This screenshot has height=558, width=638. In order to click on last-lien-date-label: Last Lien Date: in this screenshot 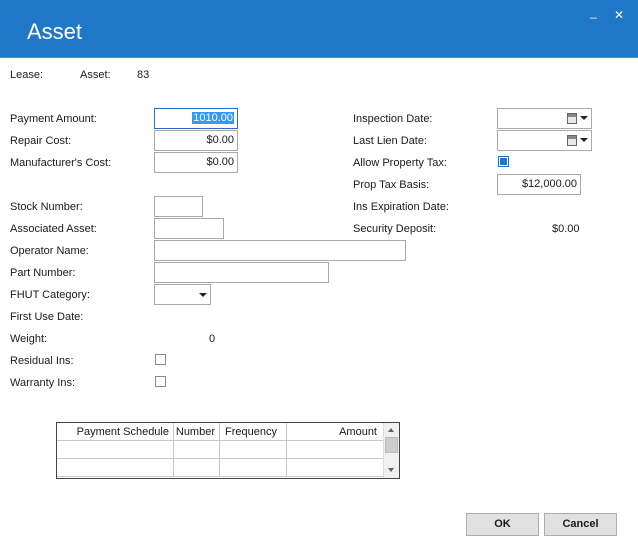, I will do `click(390, 141)`.